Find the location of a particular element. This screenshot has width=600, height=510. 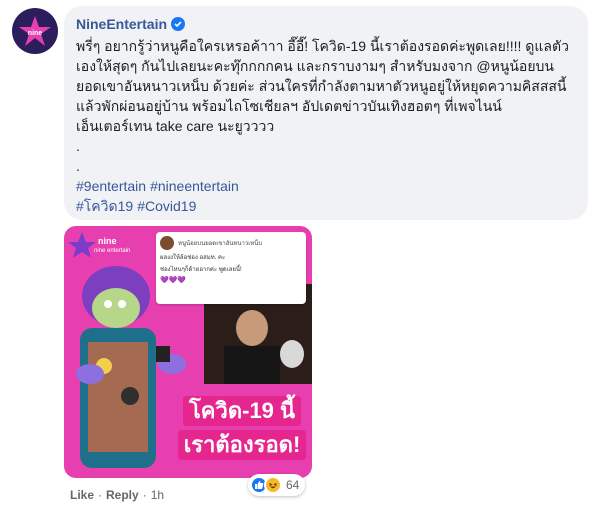

comment-line-2: ช่องไหนๆก็ด้ายอากค่ะ พูดเลยนี้! is located at coordinates (201, 270).